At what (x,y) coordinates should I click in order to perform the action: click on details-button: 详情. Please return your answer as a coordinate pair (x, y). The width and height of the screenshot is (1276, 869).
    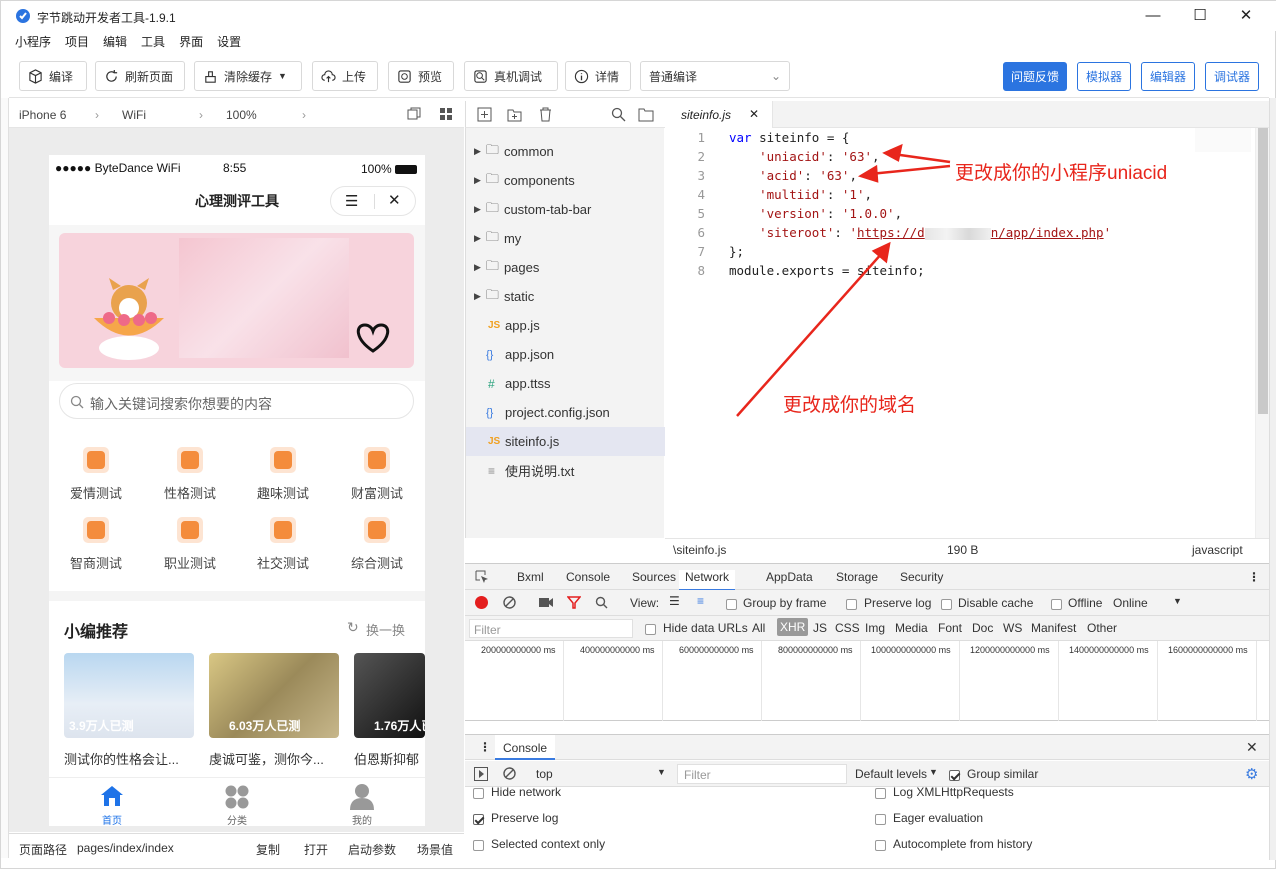
    Looking at the image, I should click on (598, 76).